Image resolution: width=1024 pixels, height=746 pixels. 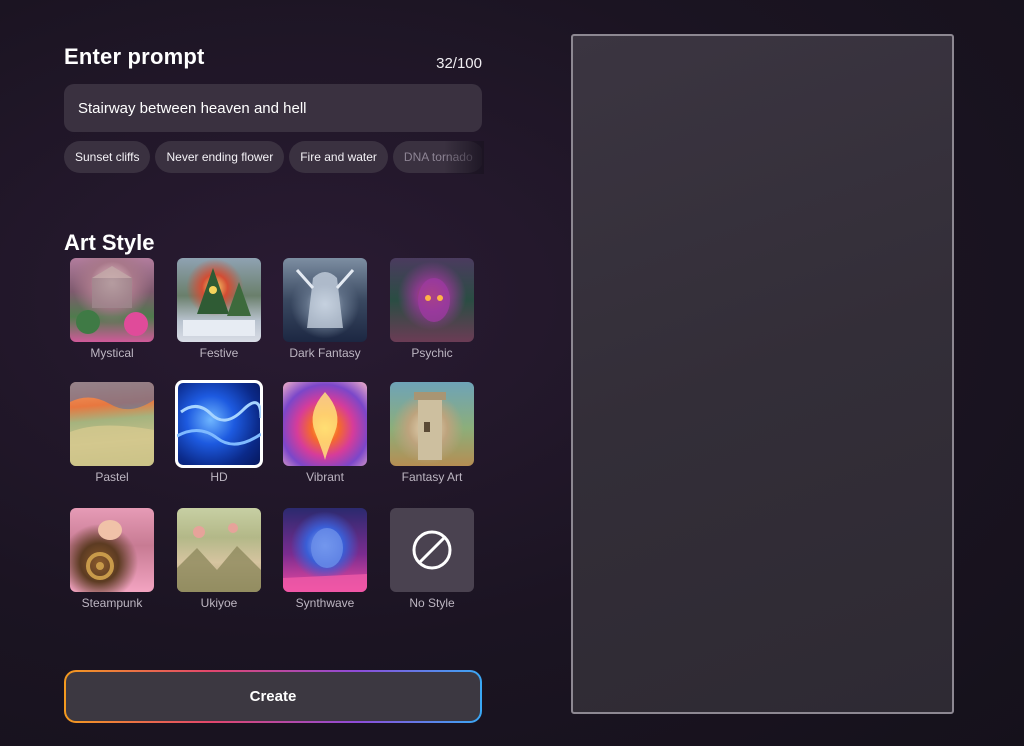 I want to click on style-label: No Style, so click(x=432, y=603).